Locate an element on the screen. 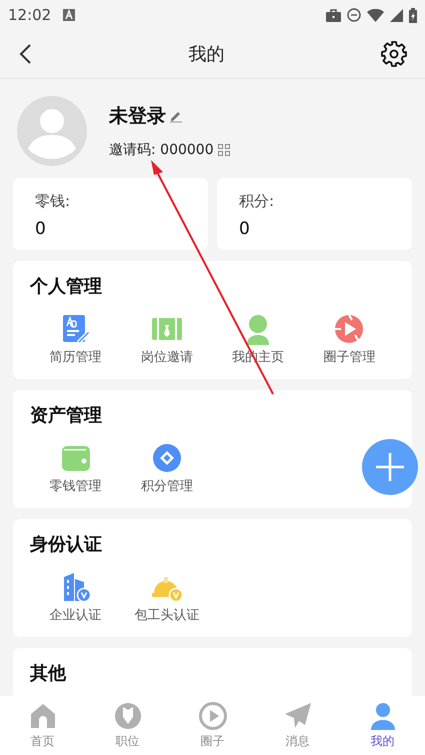  menu-item: 积分管理 is located at coordinates (166, 469).